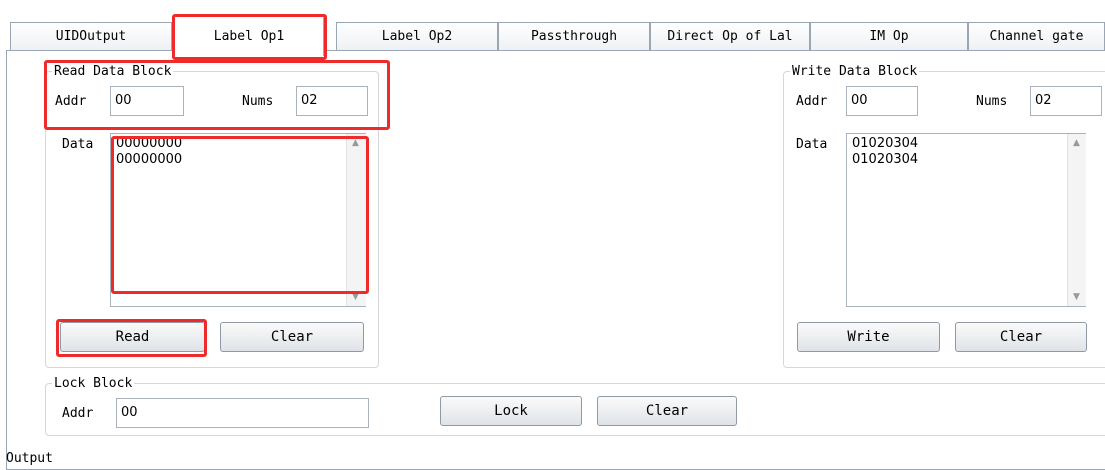  I want to click on read-block-title: Read Data Block, so click(113, 71).